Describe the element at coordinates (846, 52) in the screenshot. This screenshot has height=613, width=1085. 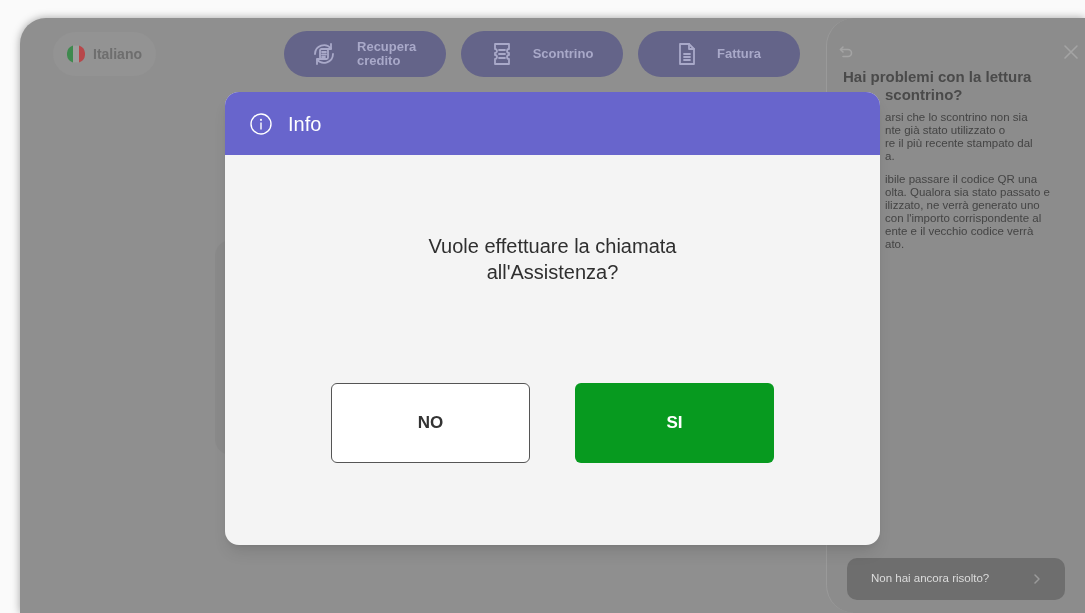
I see `back-icon` at that location.